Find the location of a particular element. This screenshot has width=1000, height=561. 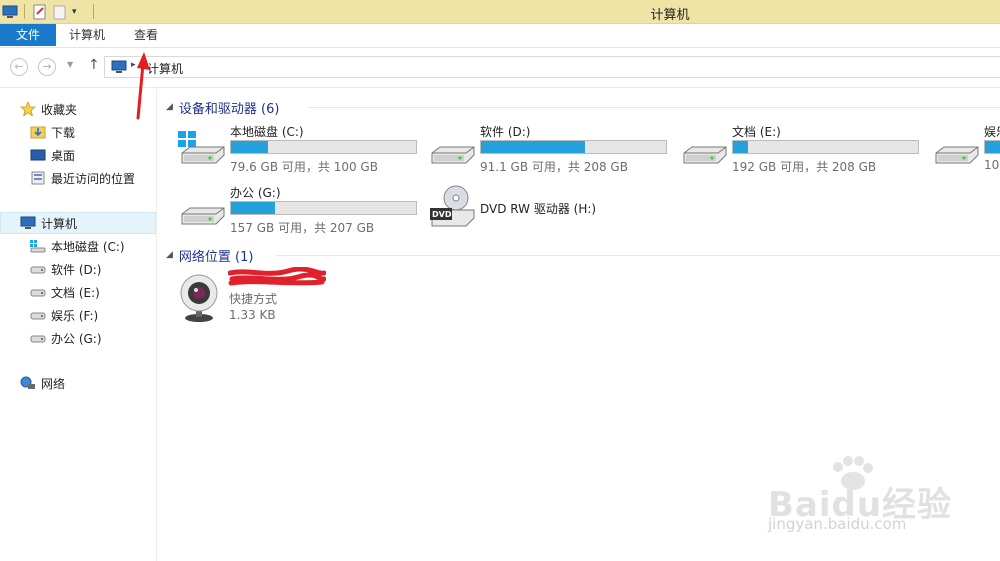

item-type: 快捷方式 is located at coordinates (253, 299).